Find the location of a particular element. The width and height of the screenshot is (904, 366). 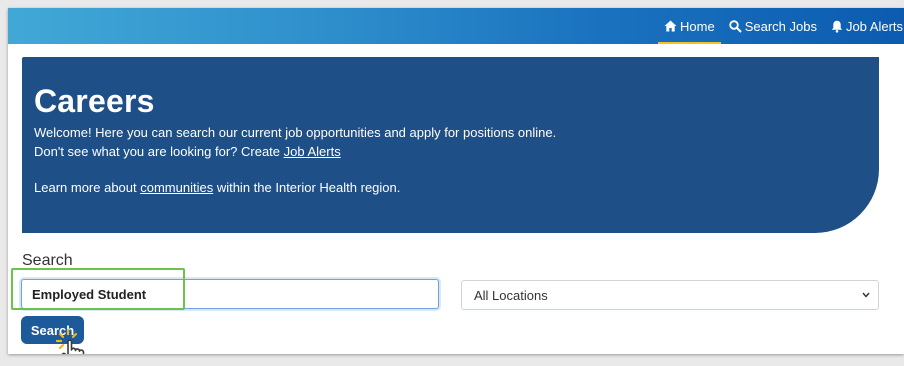

page-title: Careers is located at coordinates (94, 101).